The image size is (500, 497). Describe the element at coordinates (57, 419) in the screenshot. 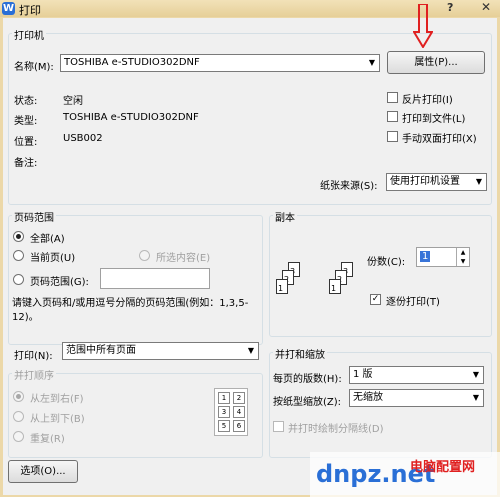

I see `top-to-bottom-label: 从上到下(B)` at that location.